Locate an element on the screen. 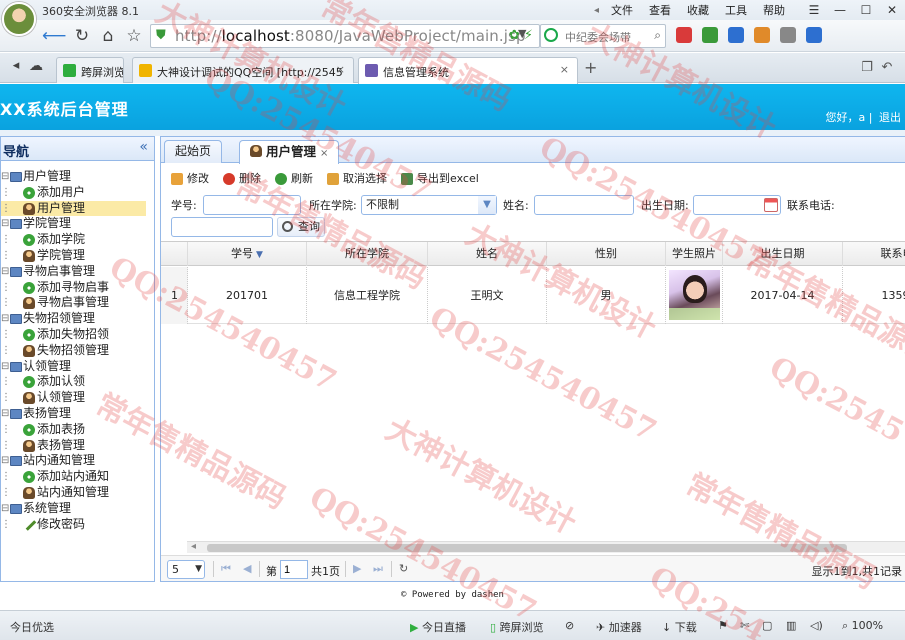 The width and height of the screenshot is (905, 640). clear-selection-button: 取消选择 is located at coordinates (357, 179).